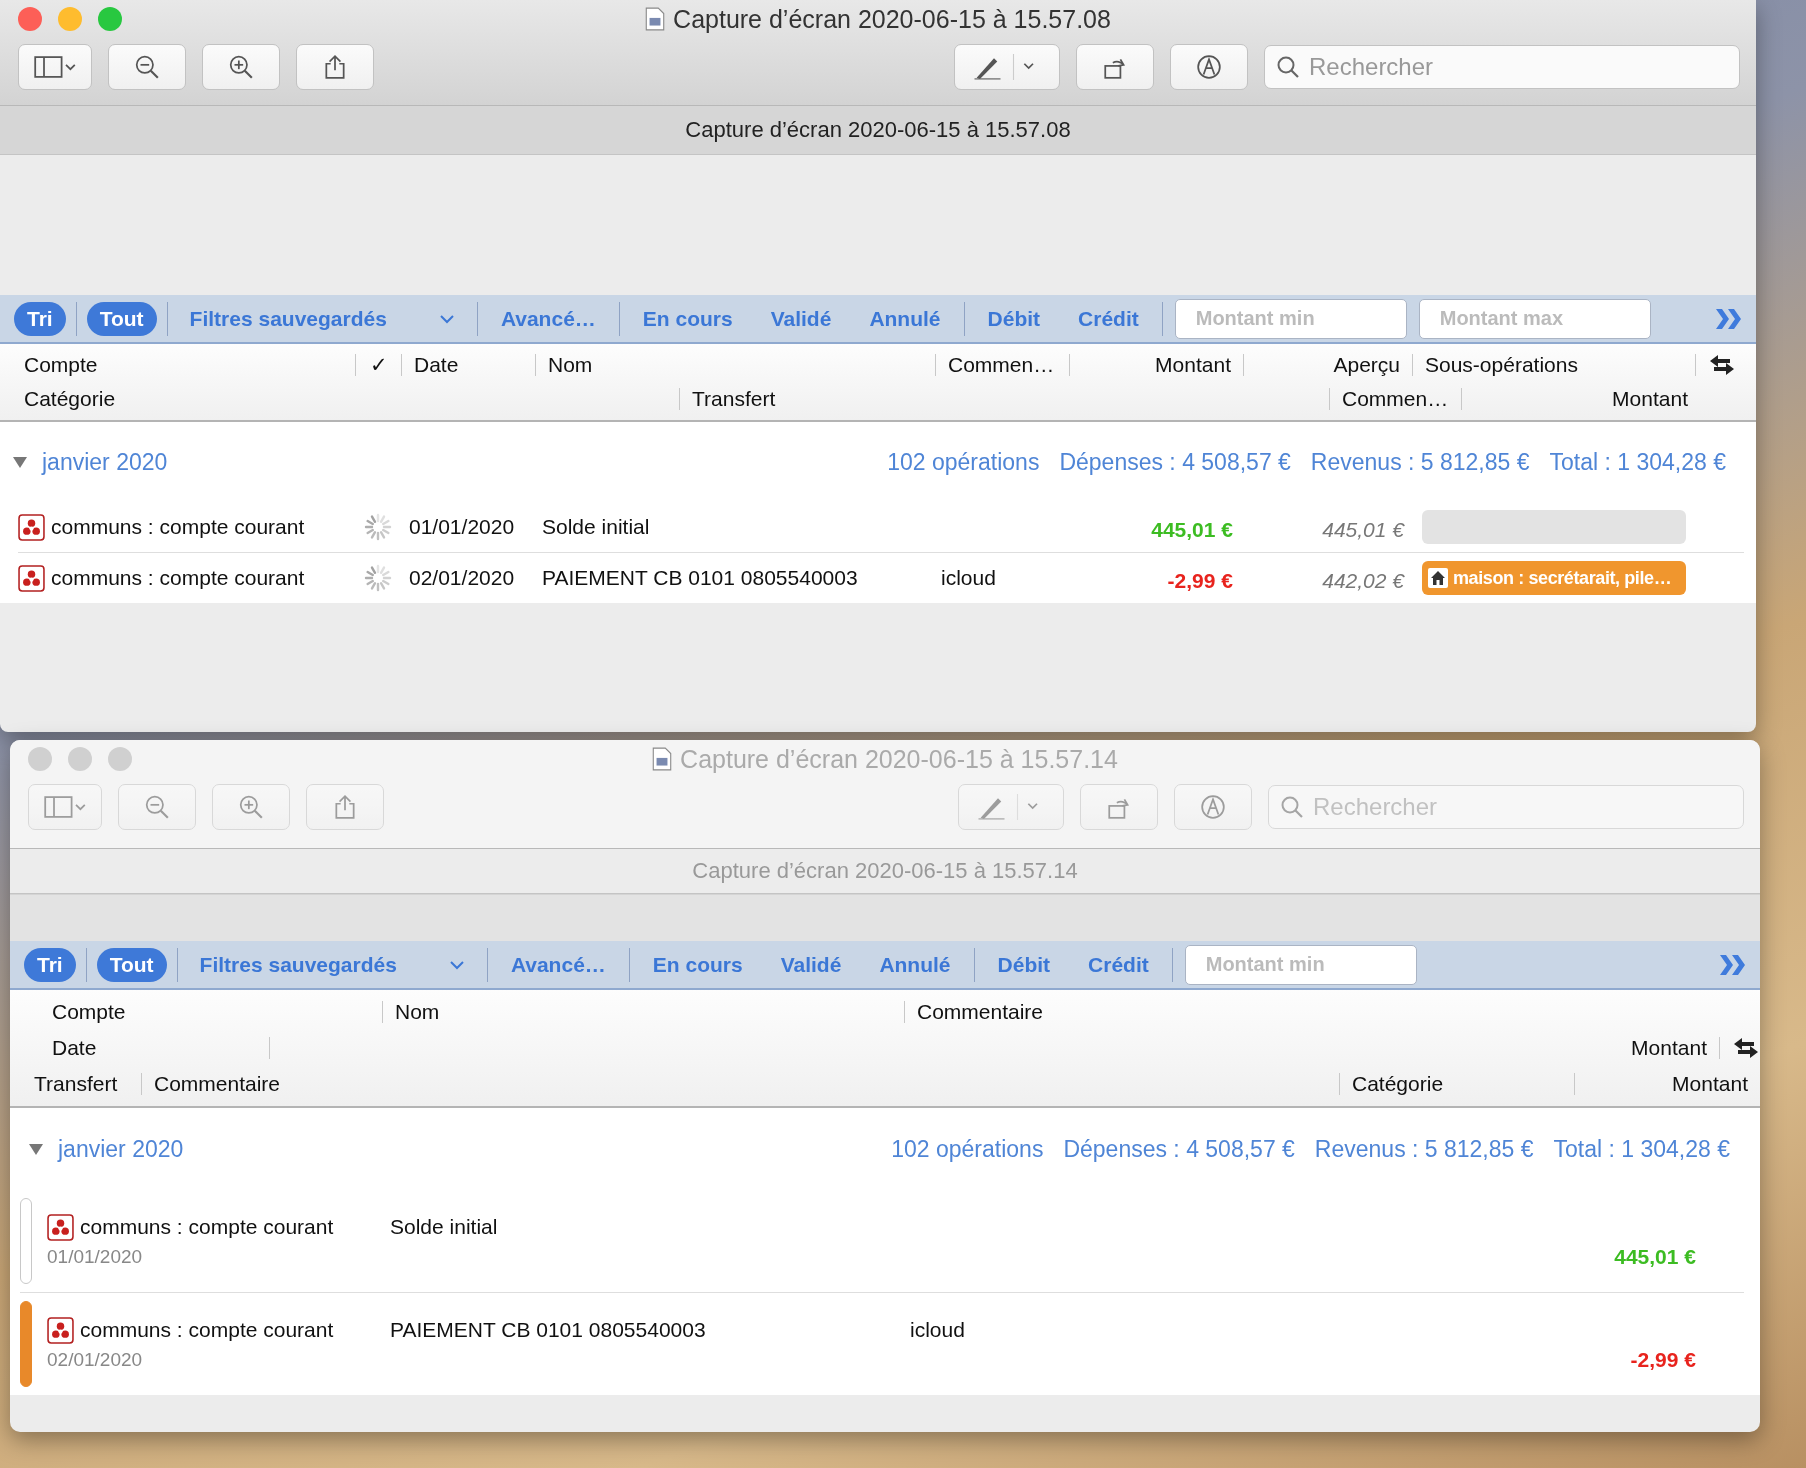 The image size is (1806, 1468). I want to click on filter-toggle: Tri, so click(40, 318).